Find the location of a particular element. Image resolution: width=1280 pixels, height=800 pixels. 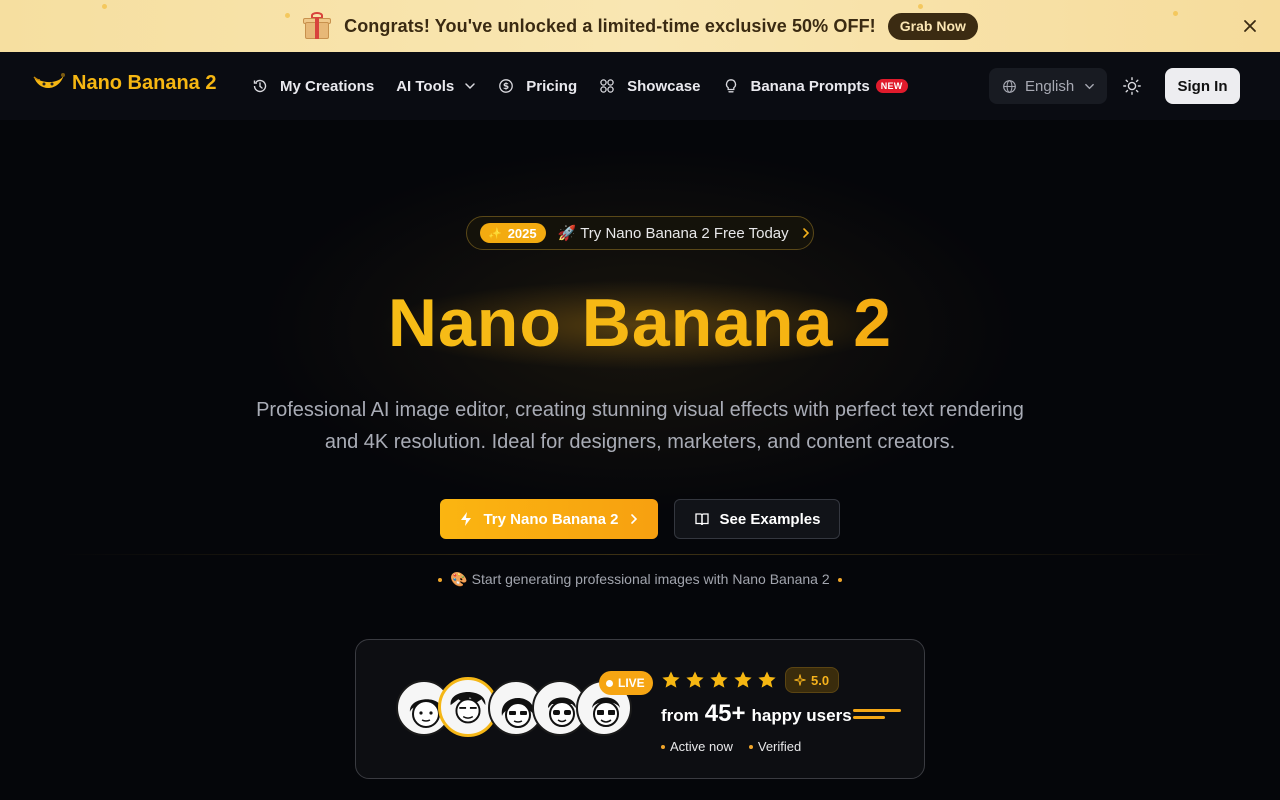

sparkle-icon: ✨ is located at coordinates (495, 233).